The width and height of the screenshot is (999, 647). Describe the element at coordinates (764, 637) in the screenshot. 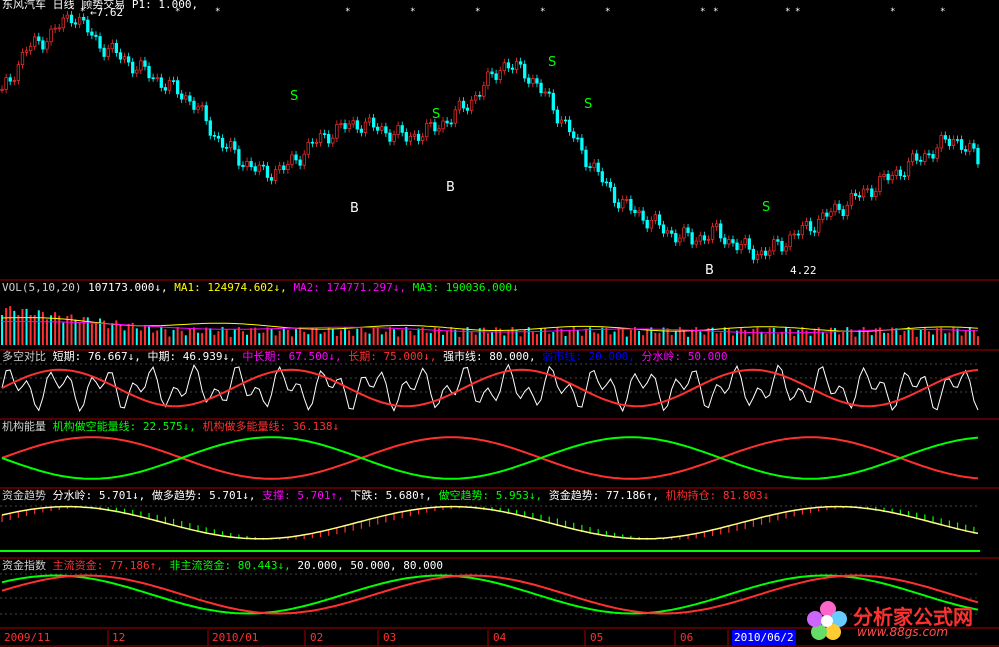

I see `x-label-cursor: 2010/06/2` at that location.